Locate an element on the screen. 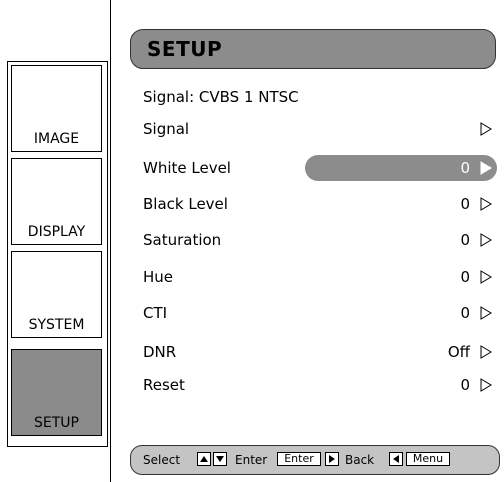  back-label: Back is located at coordinates (360, 460).